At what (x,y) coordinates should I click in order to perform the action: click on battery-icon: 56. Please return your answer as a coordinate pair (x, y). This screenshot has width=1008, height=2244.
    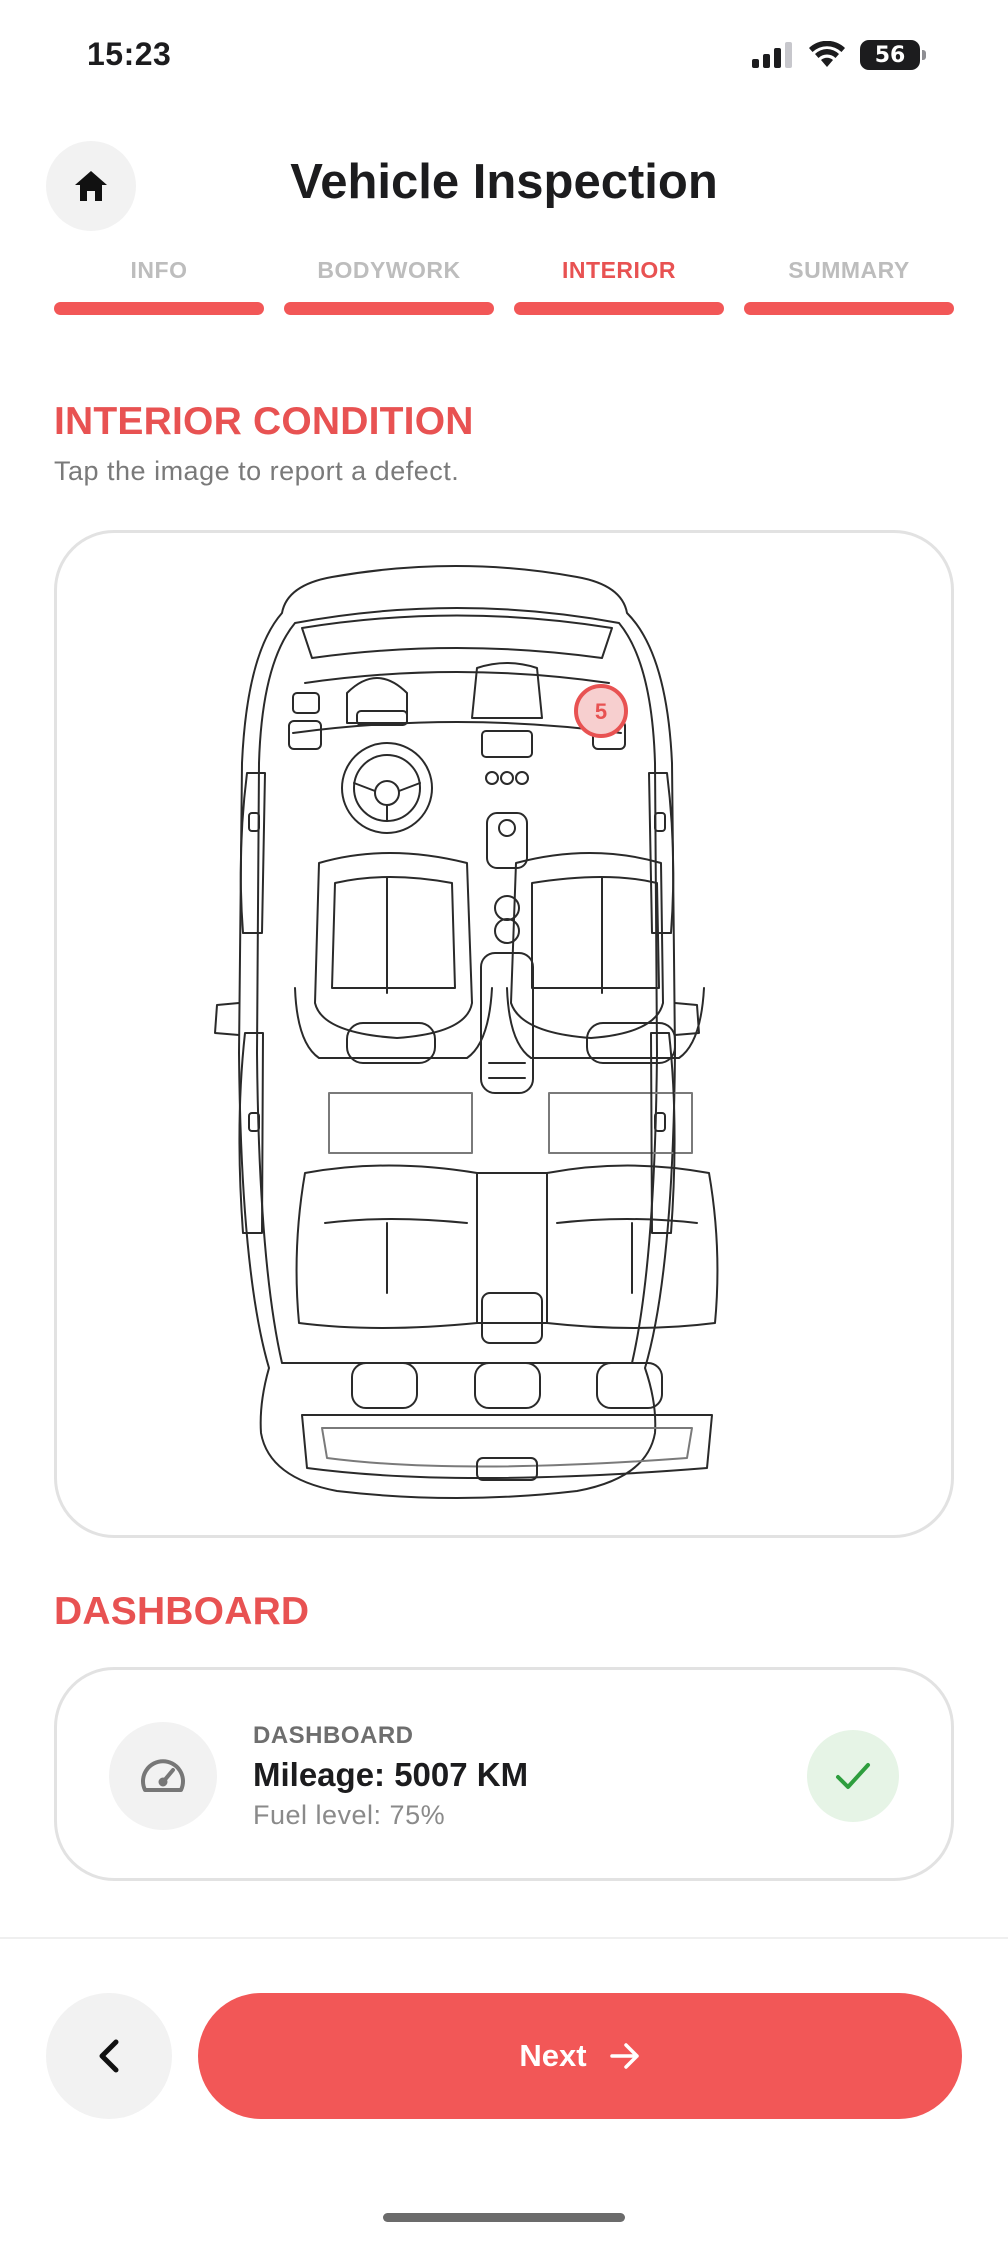
    Looking at the image, I should click on (893, 55).